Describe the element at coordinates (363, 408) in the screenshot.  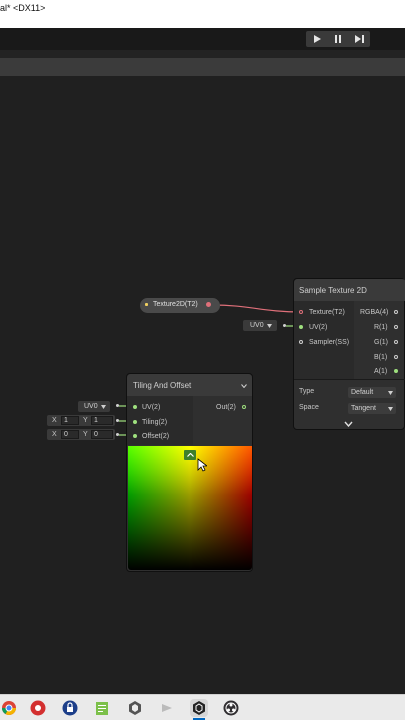
I see `space-dropdown-value: Tangent` at that location.